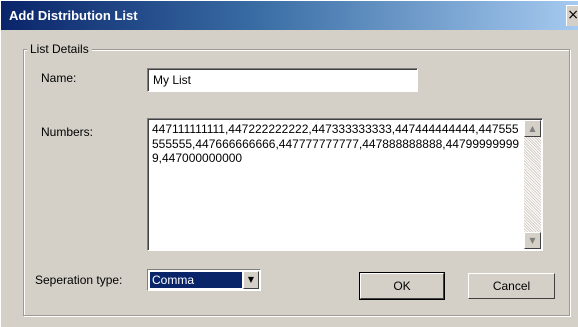 Image resolution: width=578 pixels, height=327 pixels. I want to click on cancel-button: Cancel, so click(511, 286).